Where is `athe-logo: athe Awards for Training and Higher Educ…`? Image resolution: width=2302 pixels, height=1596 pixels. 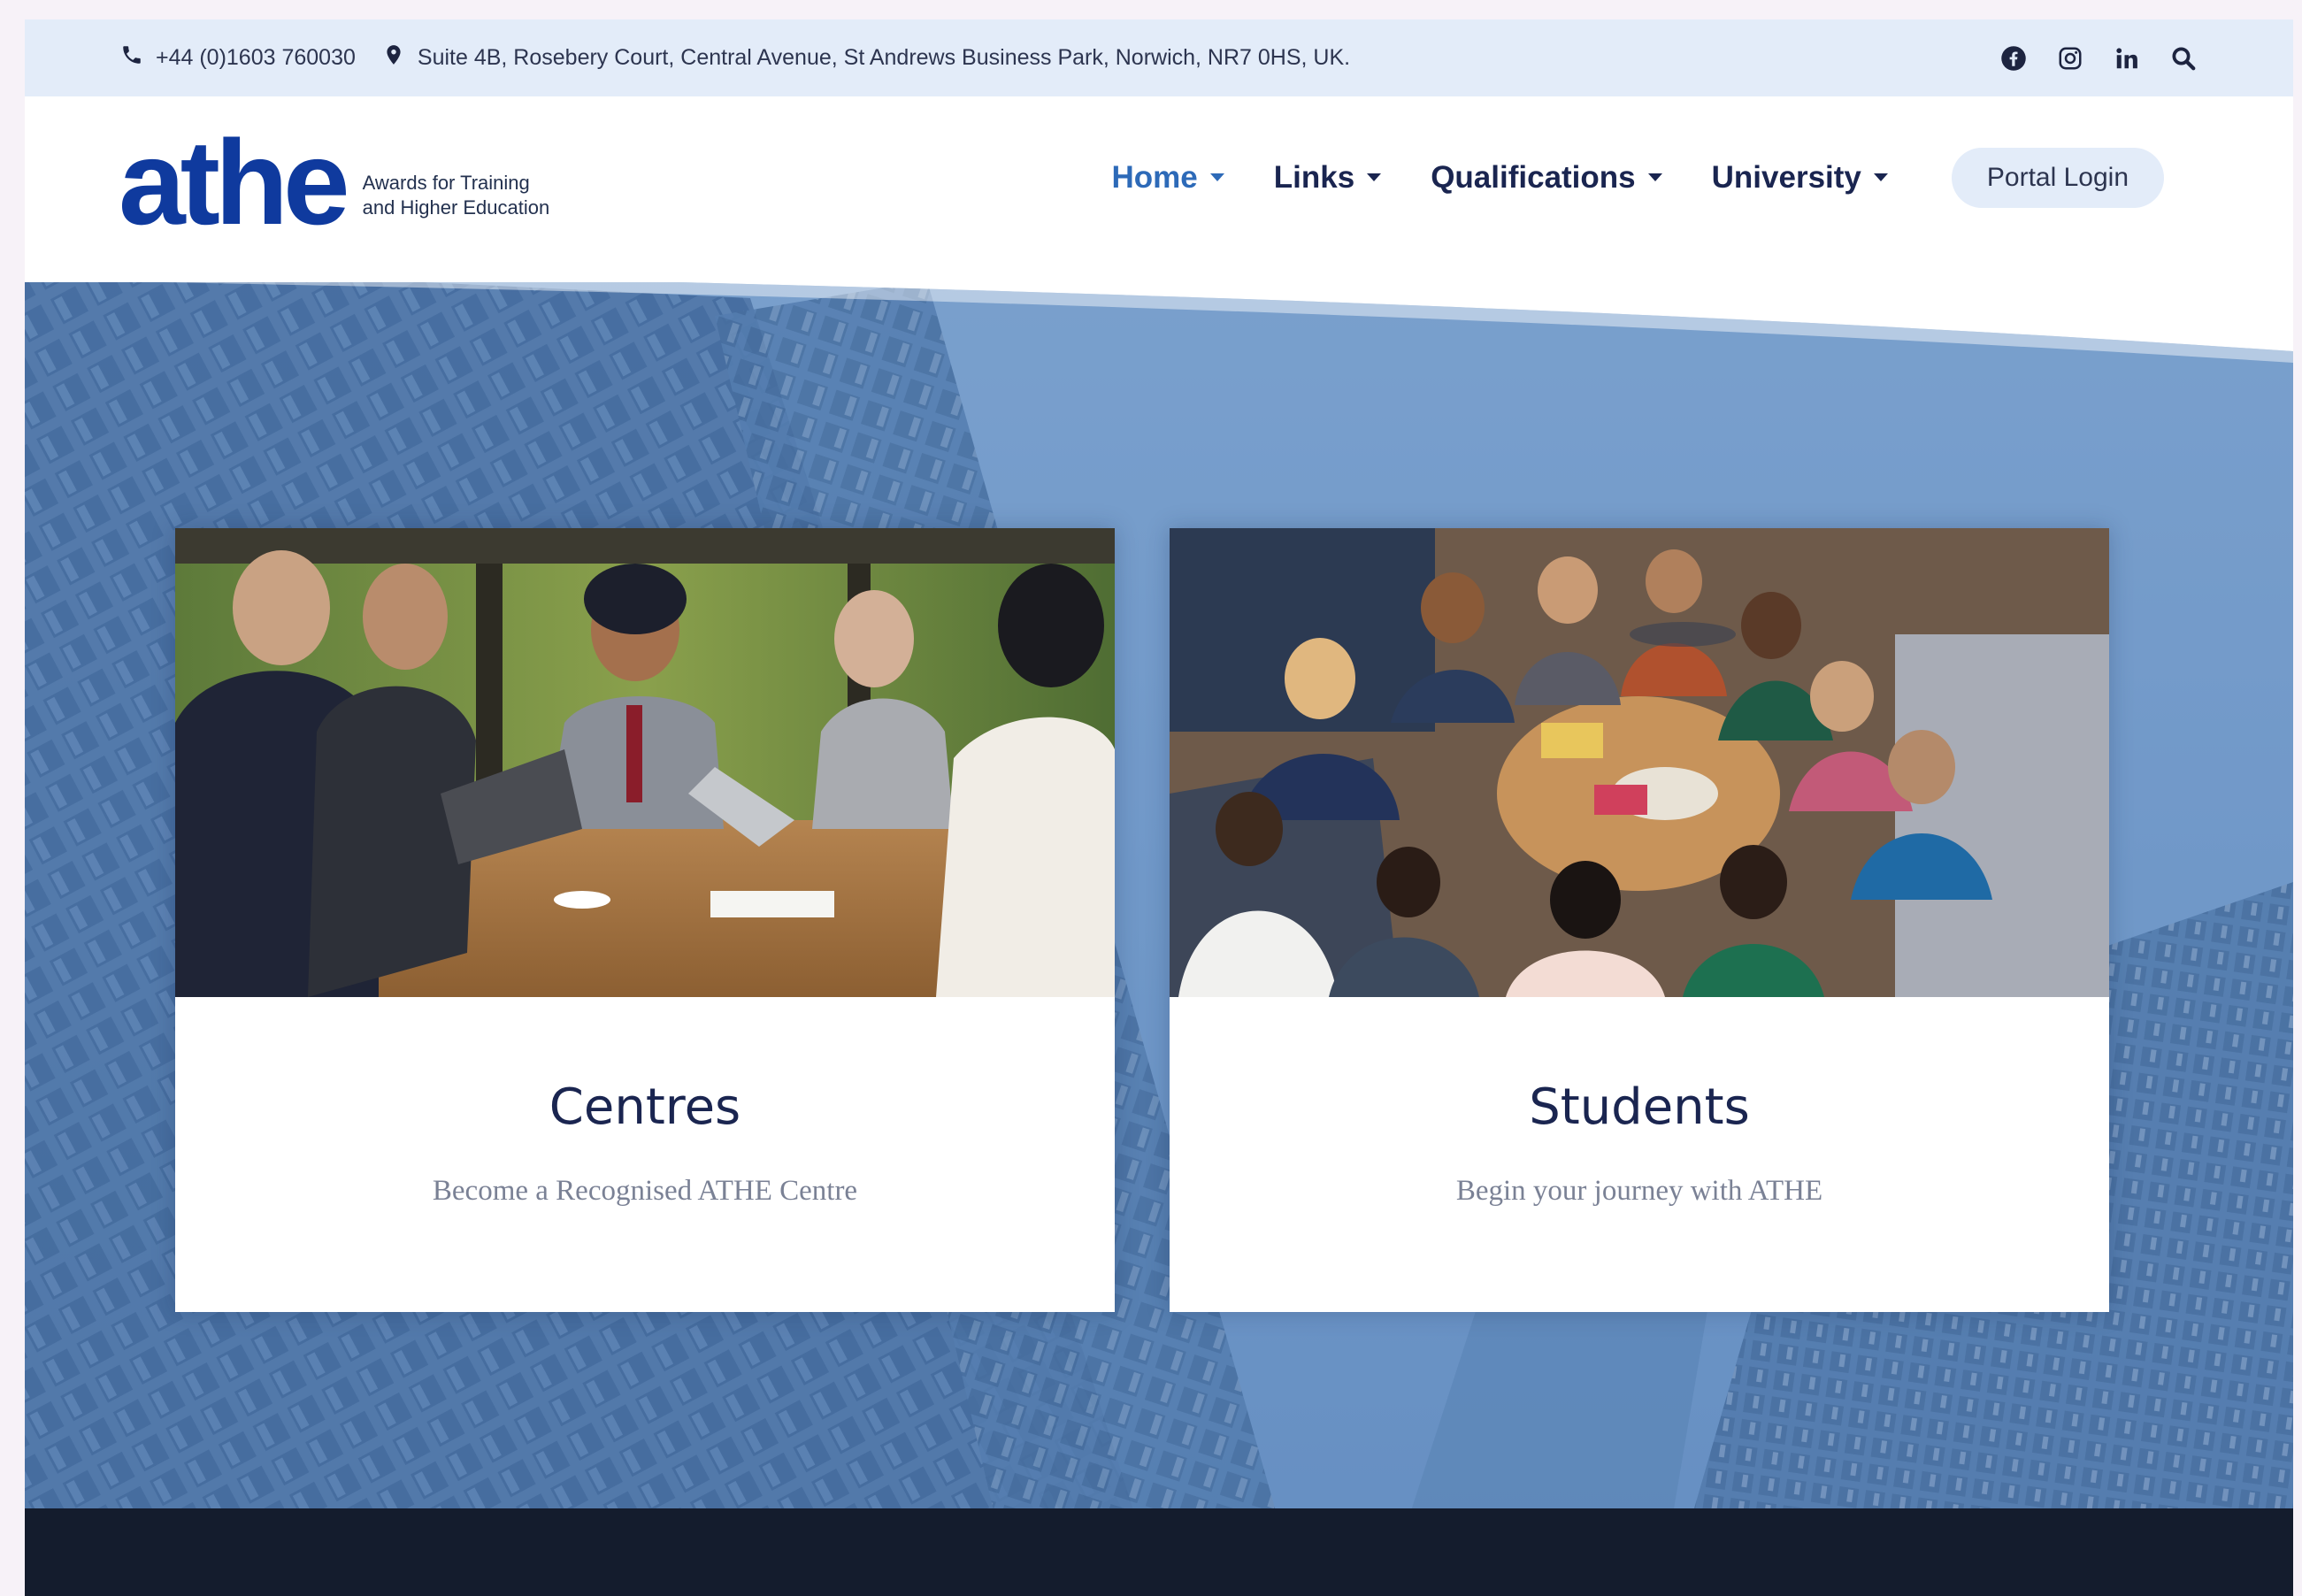
athe-logo: athe Awards for Training and Higher Educ… is located at coordinates (334, 182).